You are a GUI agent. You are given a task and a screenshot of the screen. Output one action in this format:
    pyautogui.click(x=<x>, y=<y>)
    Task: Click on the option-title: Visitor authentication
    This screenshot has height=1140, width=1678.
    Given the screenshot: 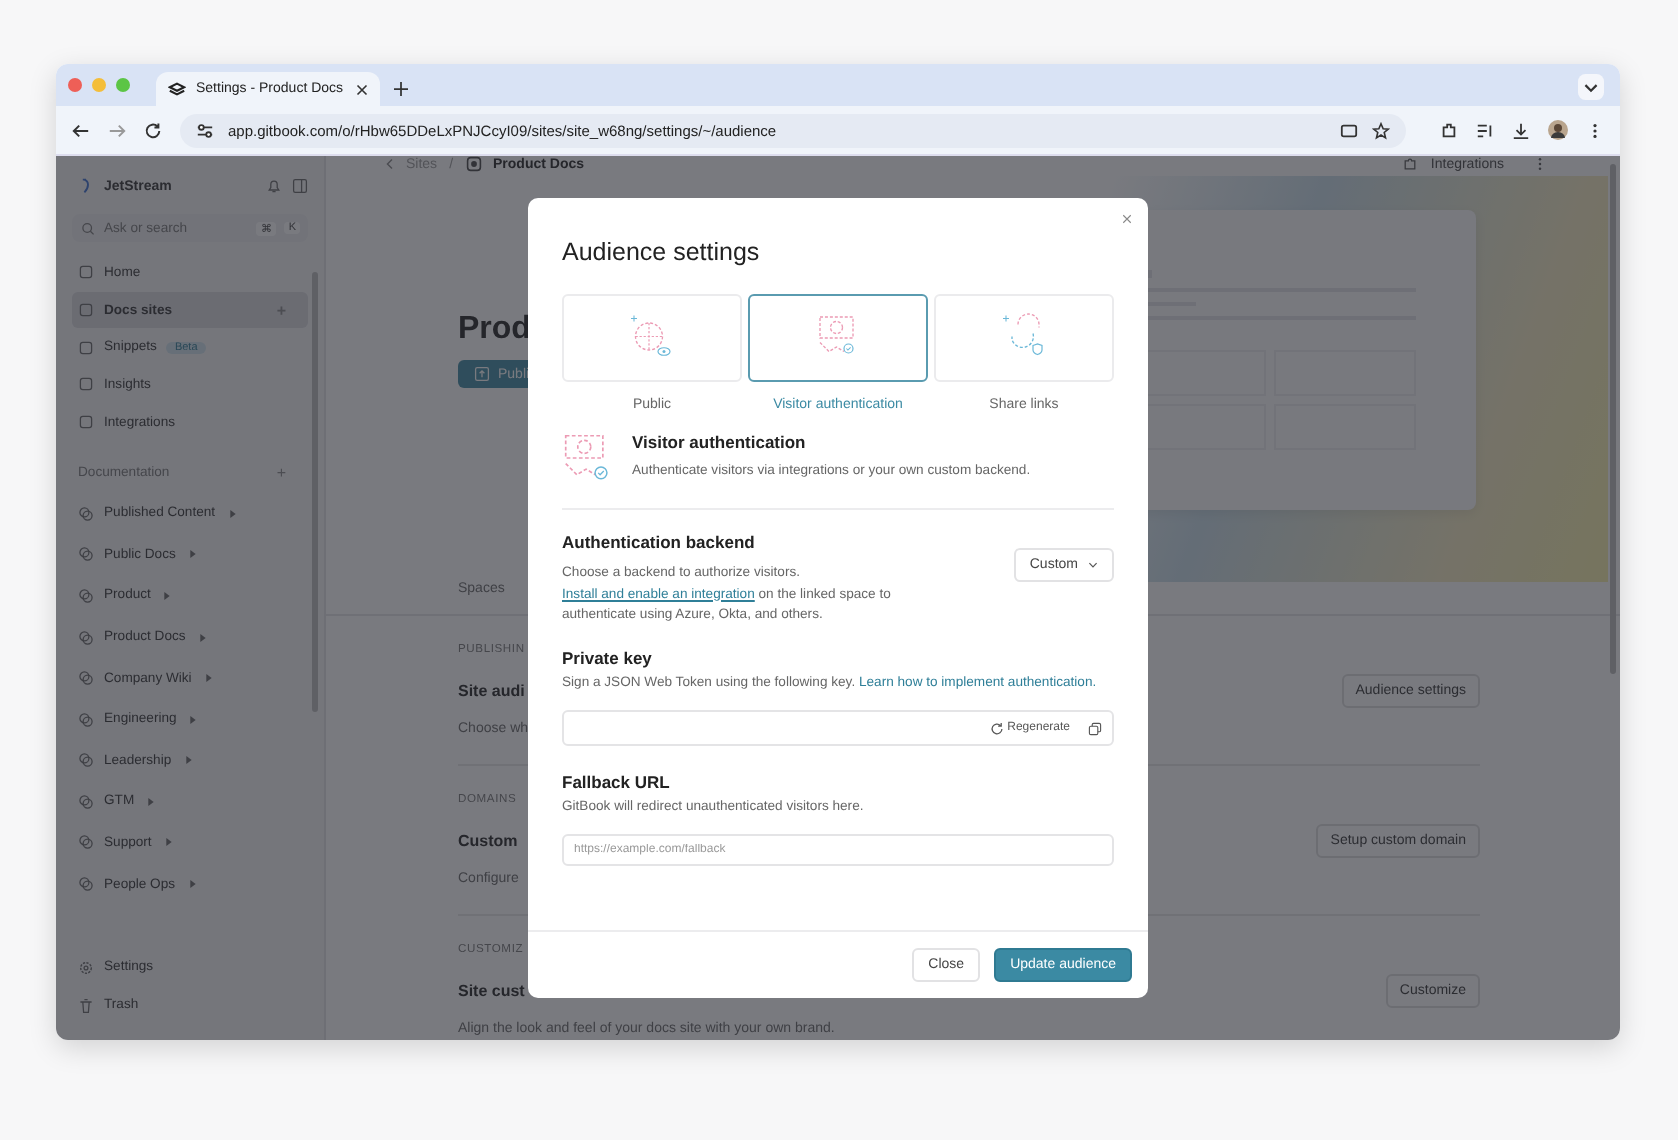 What is the action you would take?
    pyautogui.click(x=720, y=442)
    